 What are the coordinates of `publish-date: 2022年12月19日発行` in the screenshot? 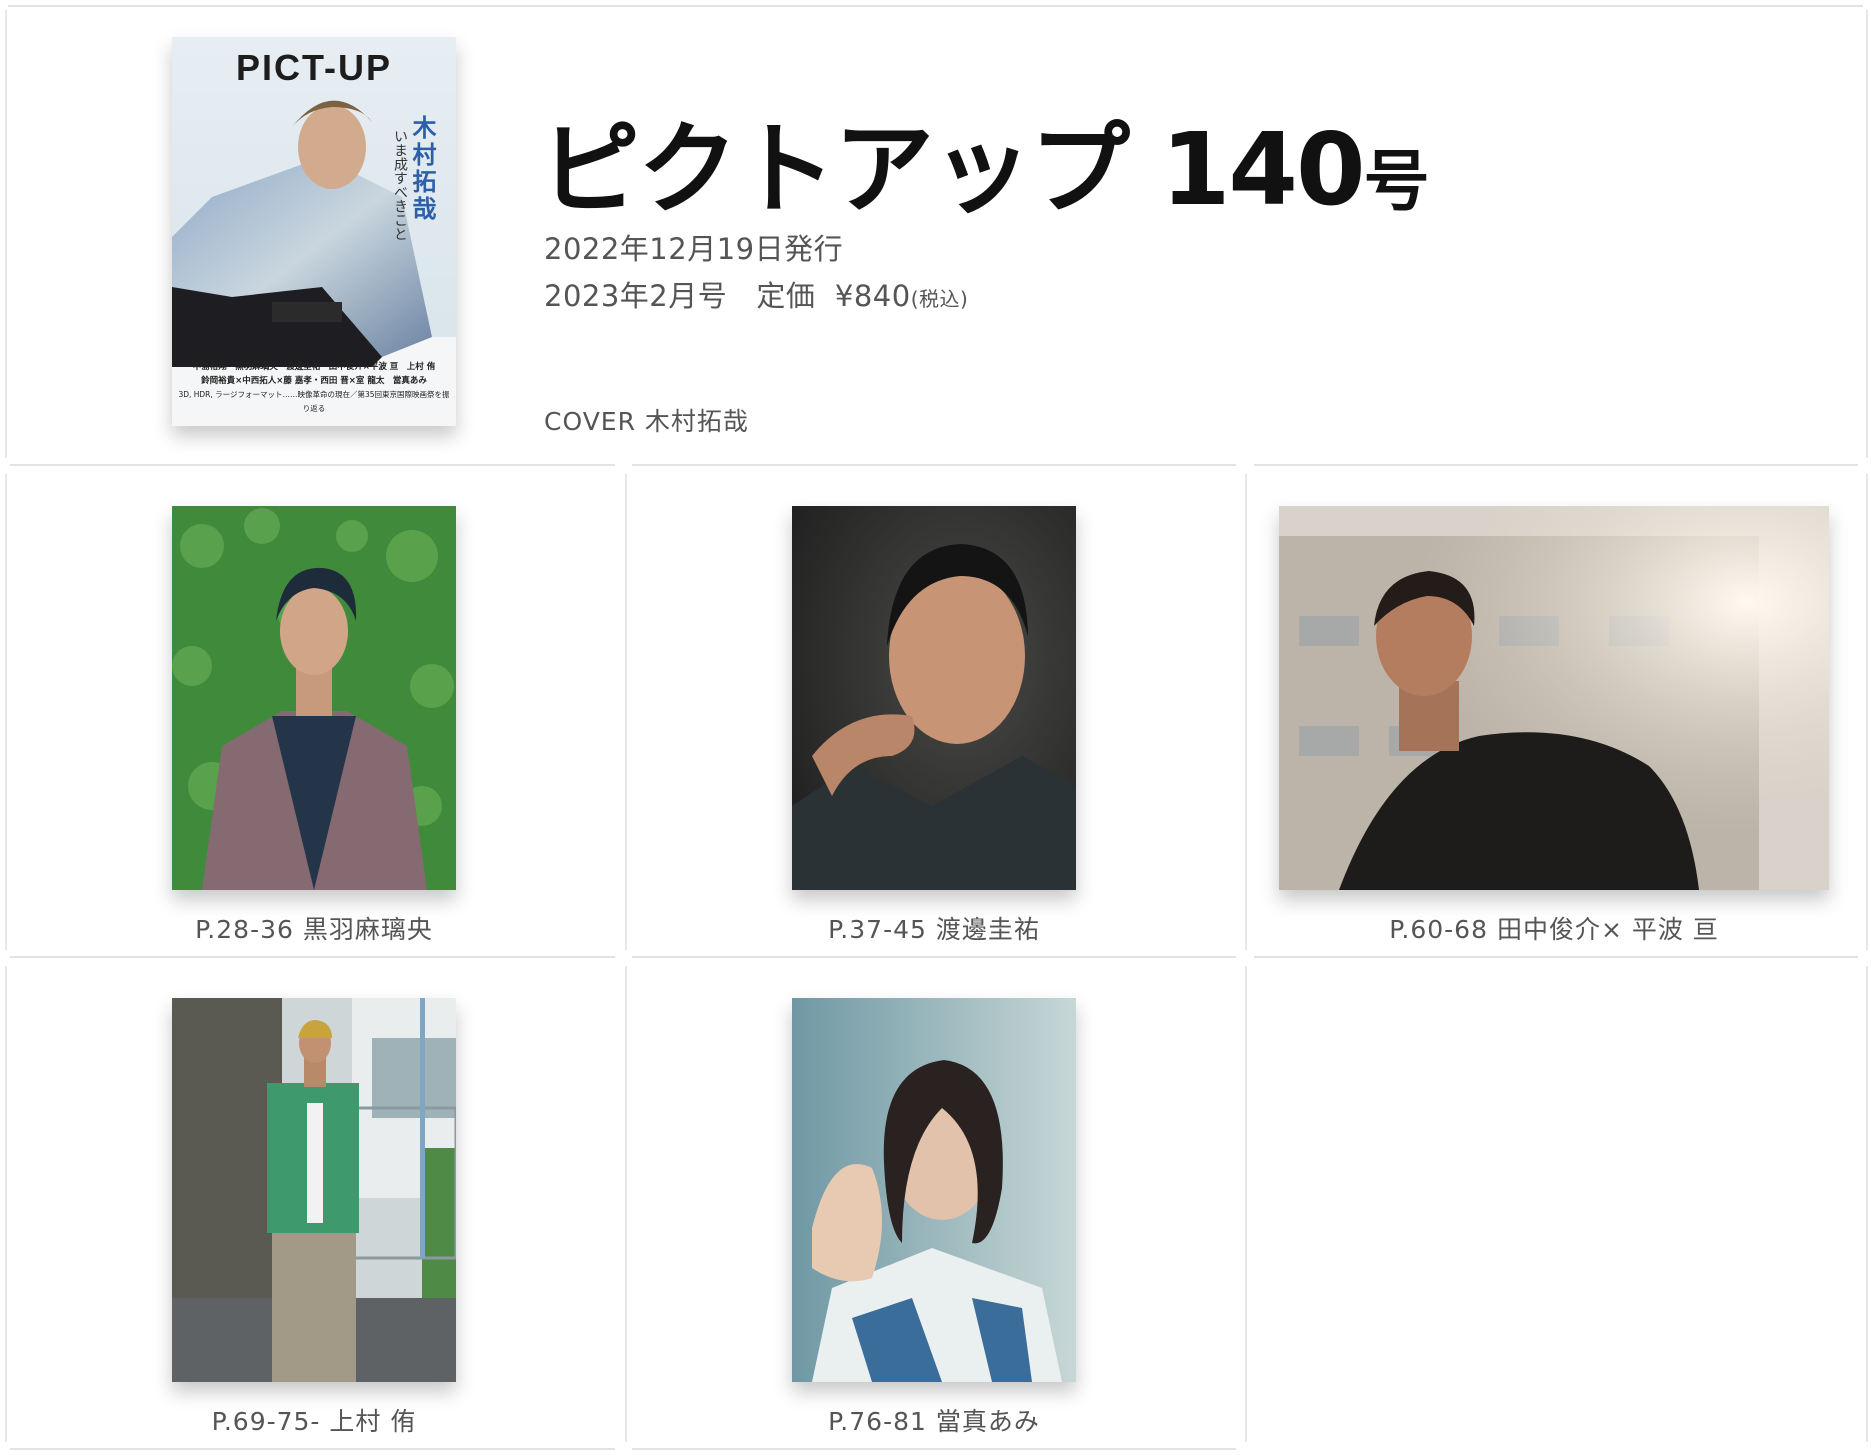 It's located at (694, 249).